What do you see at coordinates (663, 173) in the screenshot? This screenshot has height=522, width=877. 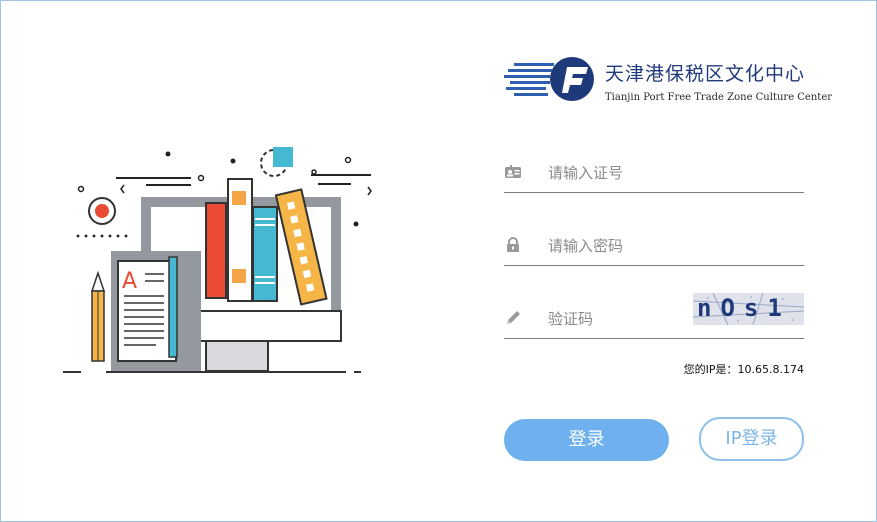 I see `card-number-input` at bounding box center [663, 173].